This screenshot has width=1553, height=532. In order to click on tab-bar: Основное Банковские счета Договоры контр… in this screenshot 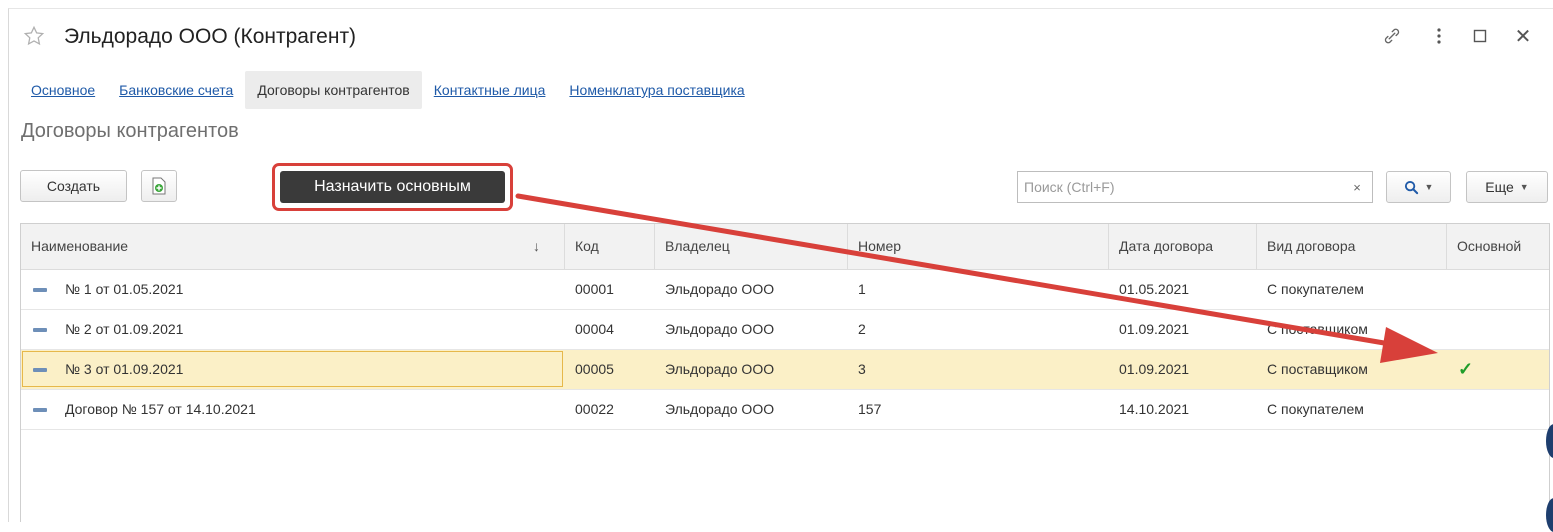, I will do `click(388, 90)`.